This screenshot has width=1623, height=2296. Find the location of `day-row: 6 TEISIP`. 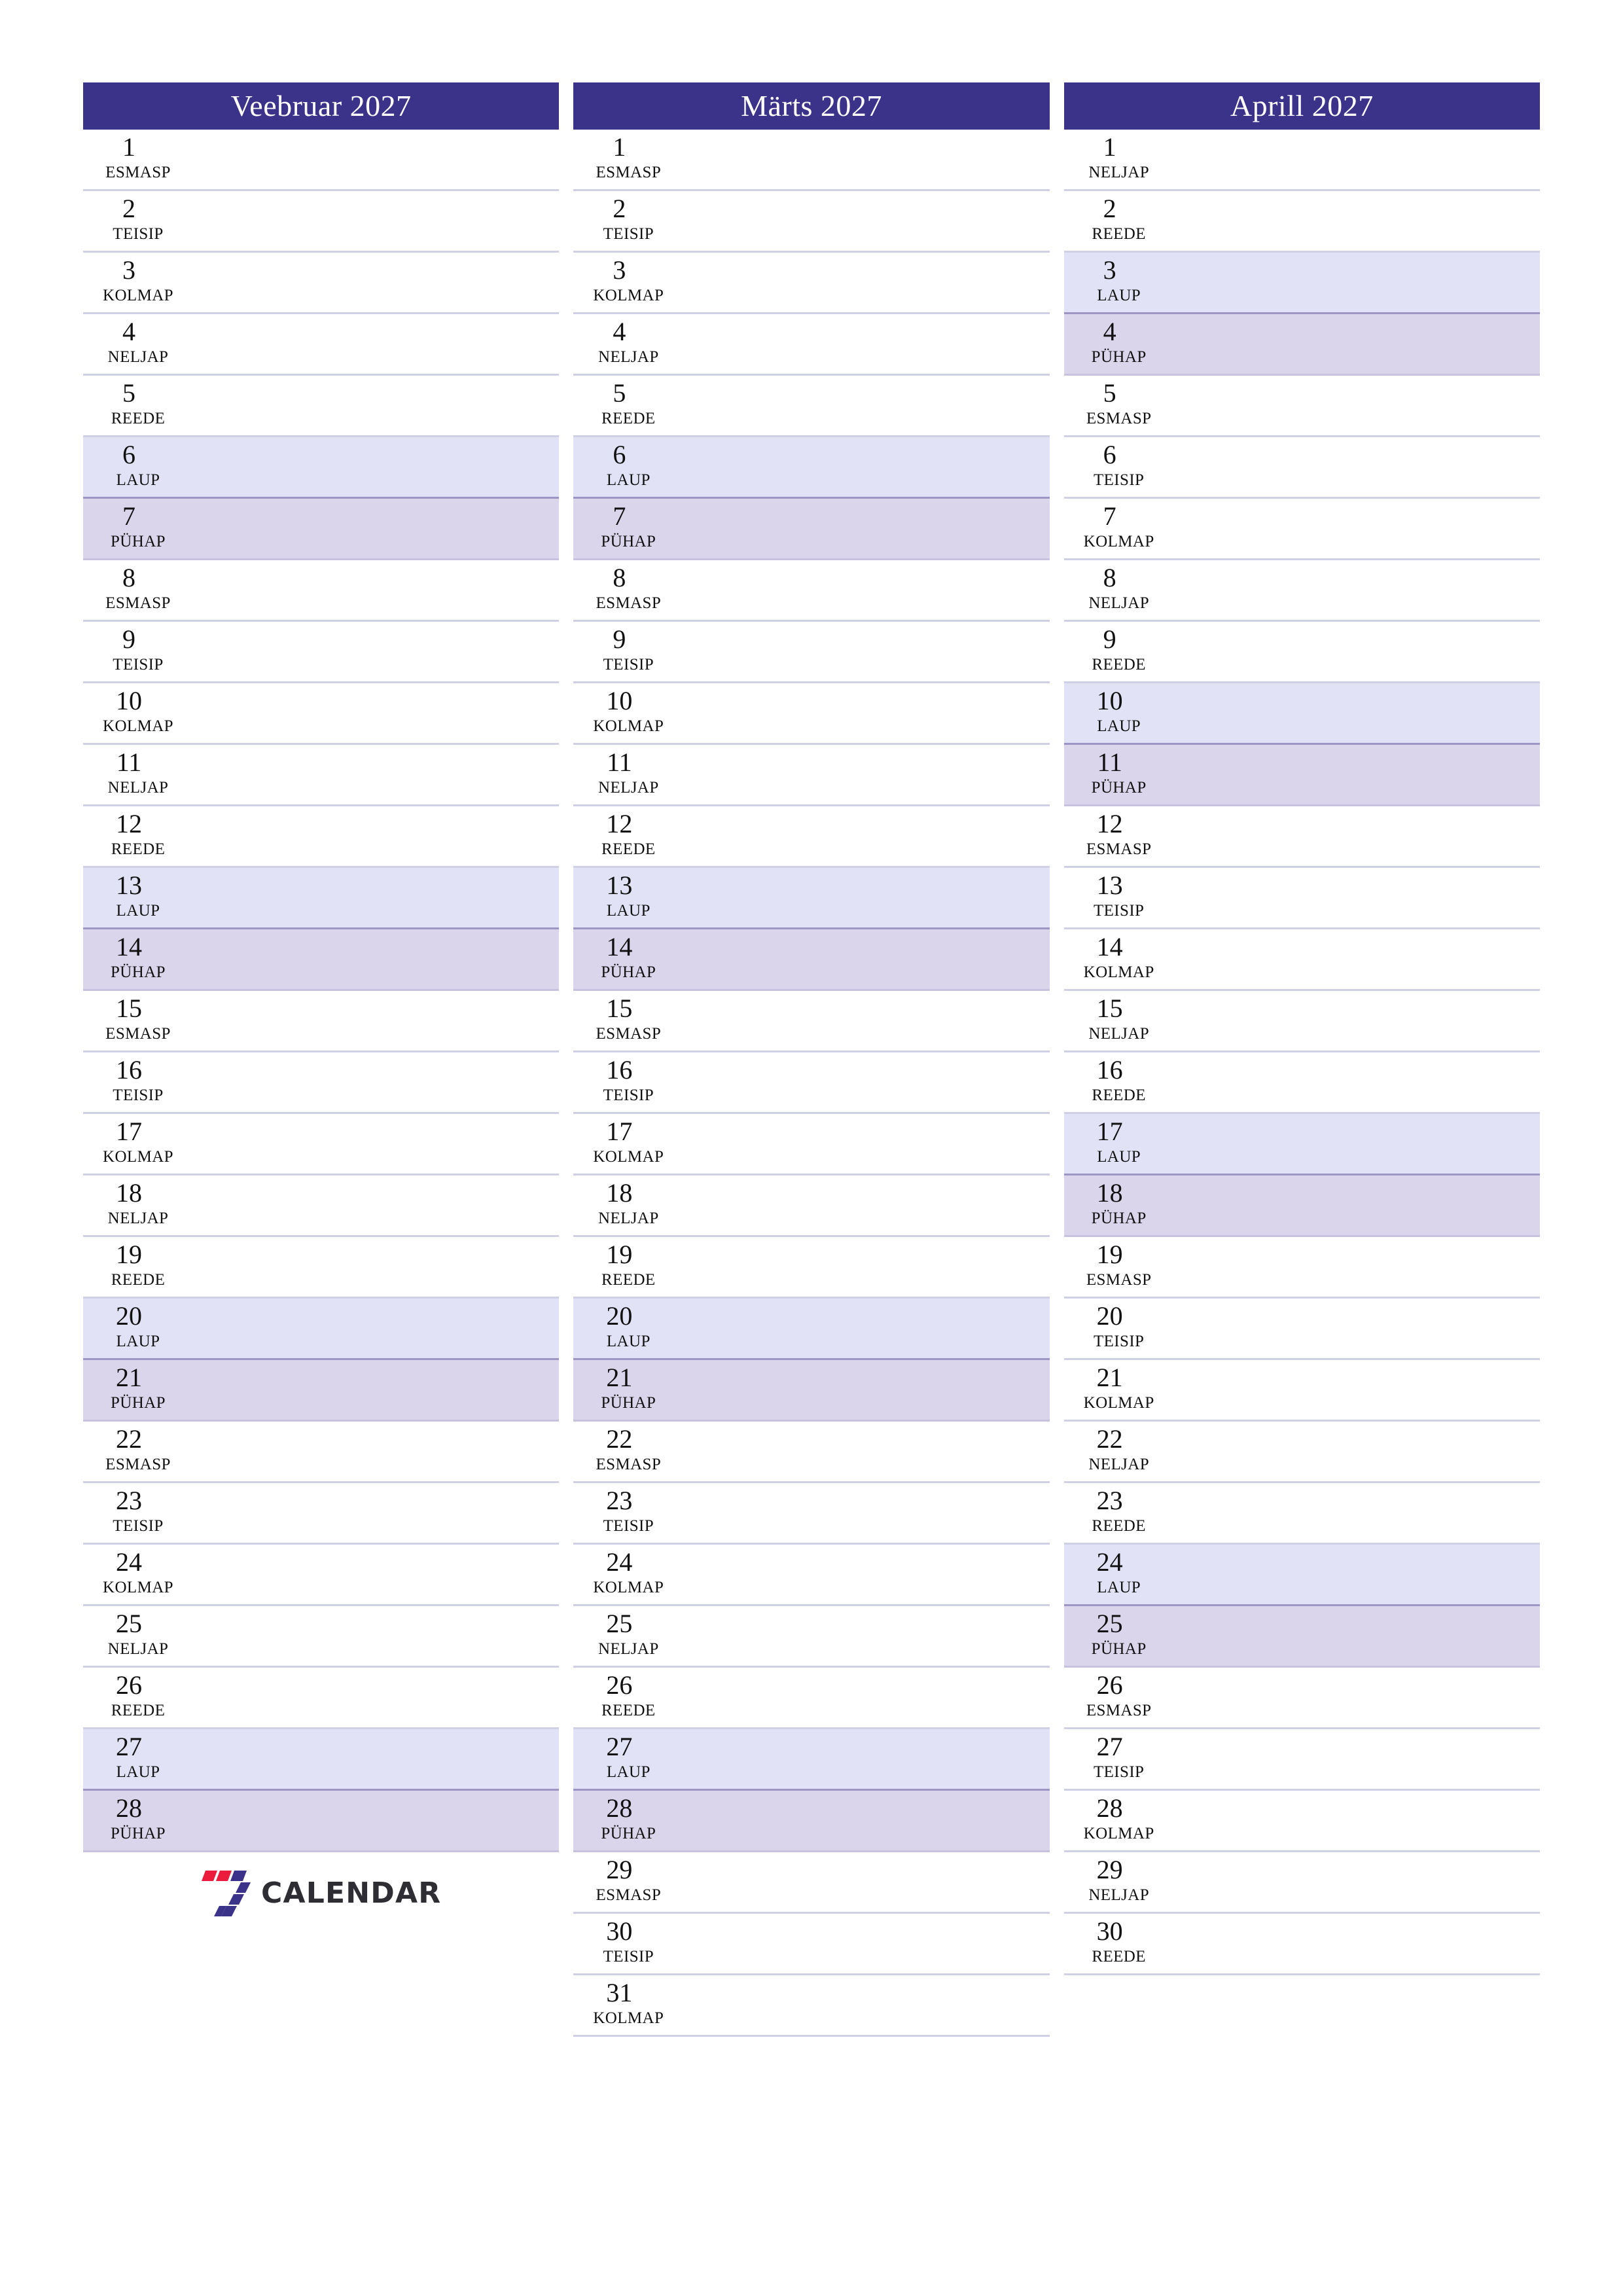

day-row: 6 TEISIP is located at coordinates (1301, 468).